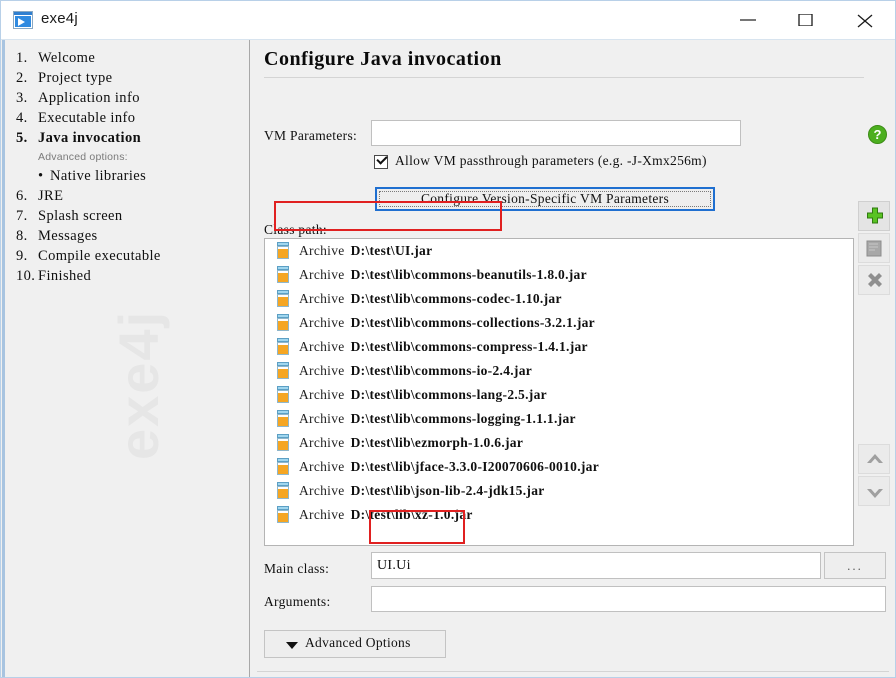 This screenshot has height=678, width=896. Describe the element at coordinates (441, 370) in the screenshot. I see `entry-path: D:\test\lib\commons-io-2.4.jar` at that location.